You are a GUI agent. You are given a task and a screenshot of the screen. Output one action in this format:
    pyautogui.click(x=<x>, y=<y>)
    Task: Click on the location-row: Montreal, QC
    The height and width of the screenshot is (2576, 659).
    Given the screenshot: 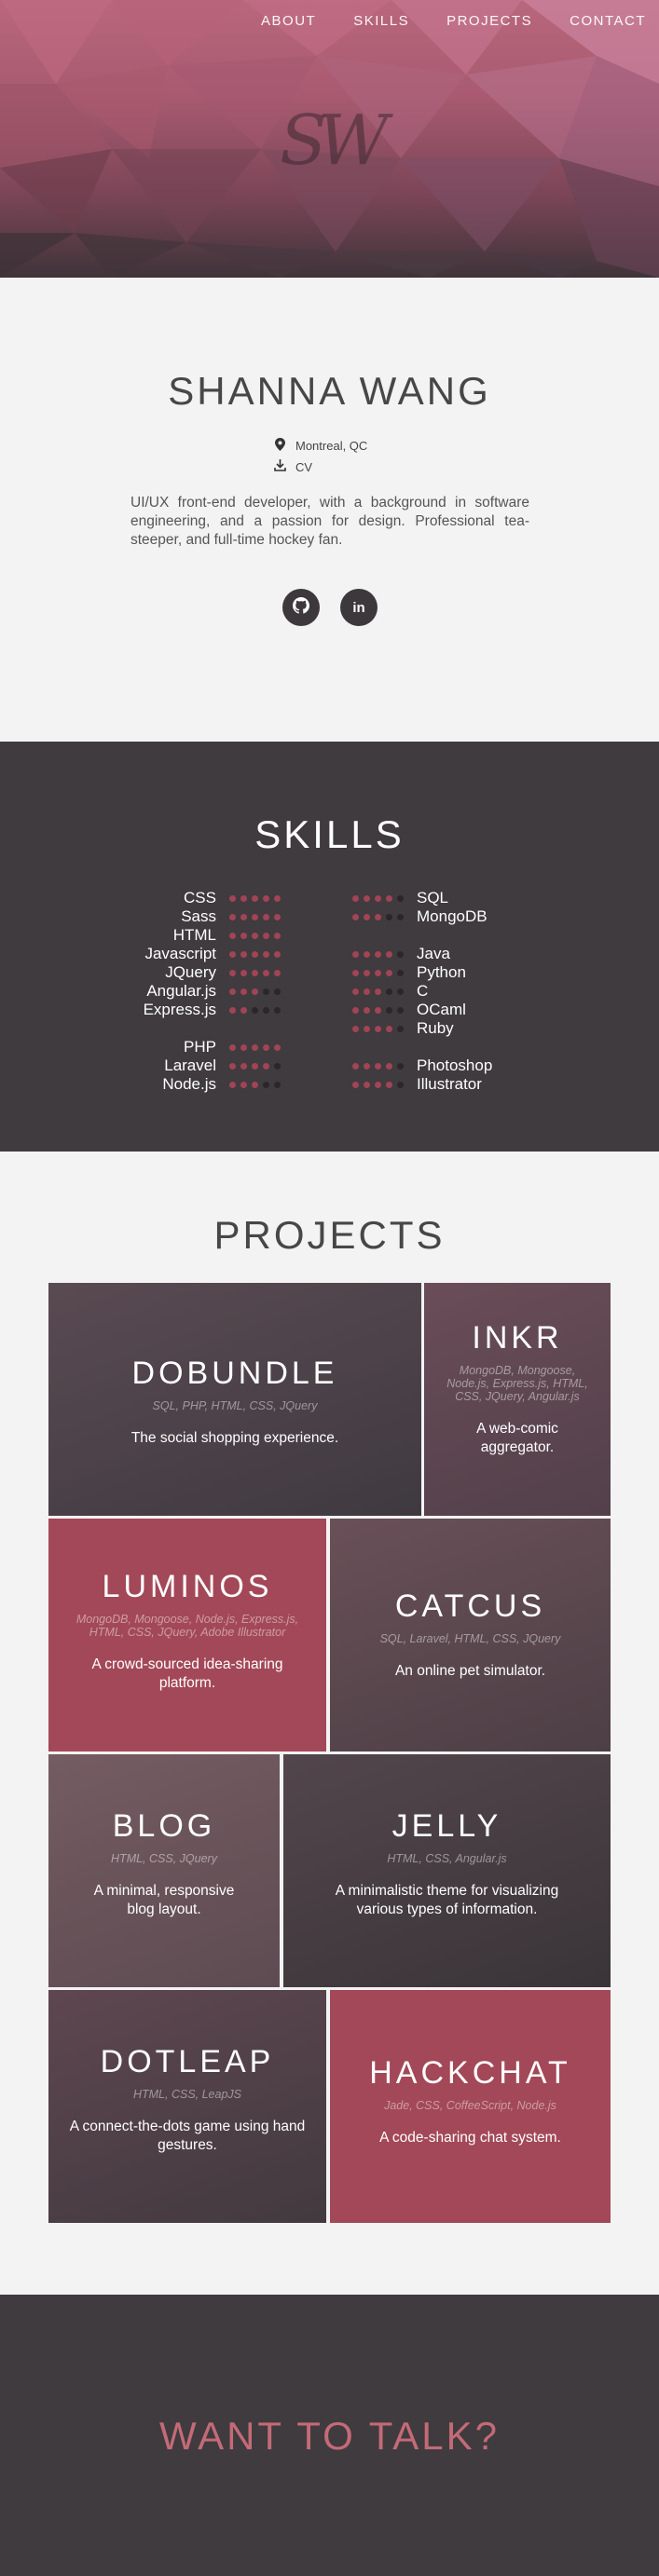 What is the action you would take?
    pyautogui.click(x=320, y=446)
    